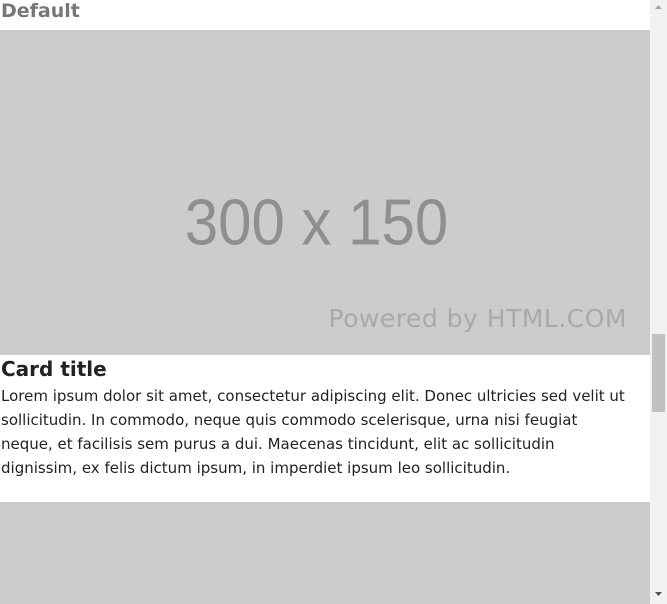  I want to click on scroll-up-button, so click(658, 8).